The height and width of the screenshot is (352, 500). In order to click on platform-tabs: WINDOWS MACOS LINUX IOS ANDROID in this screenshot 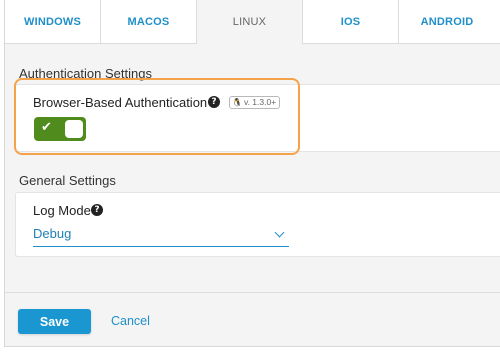, I will do `click(252, 22)`.